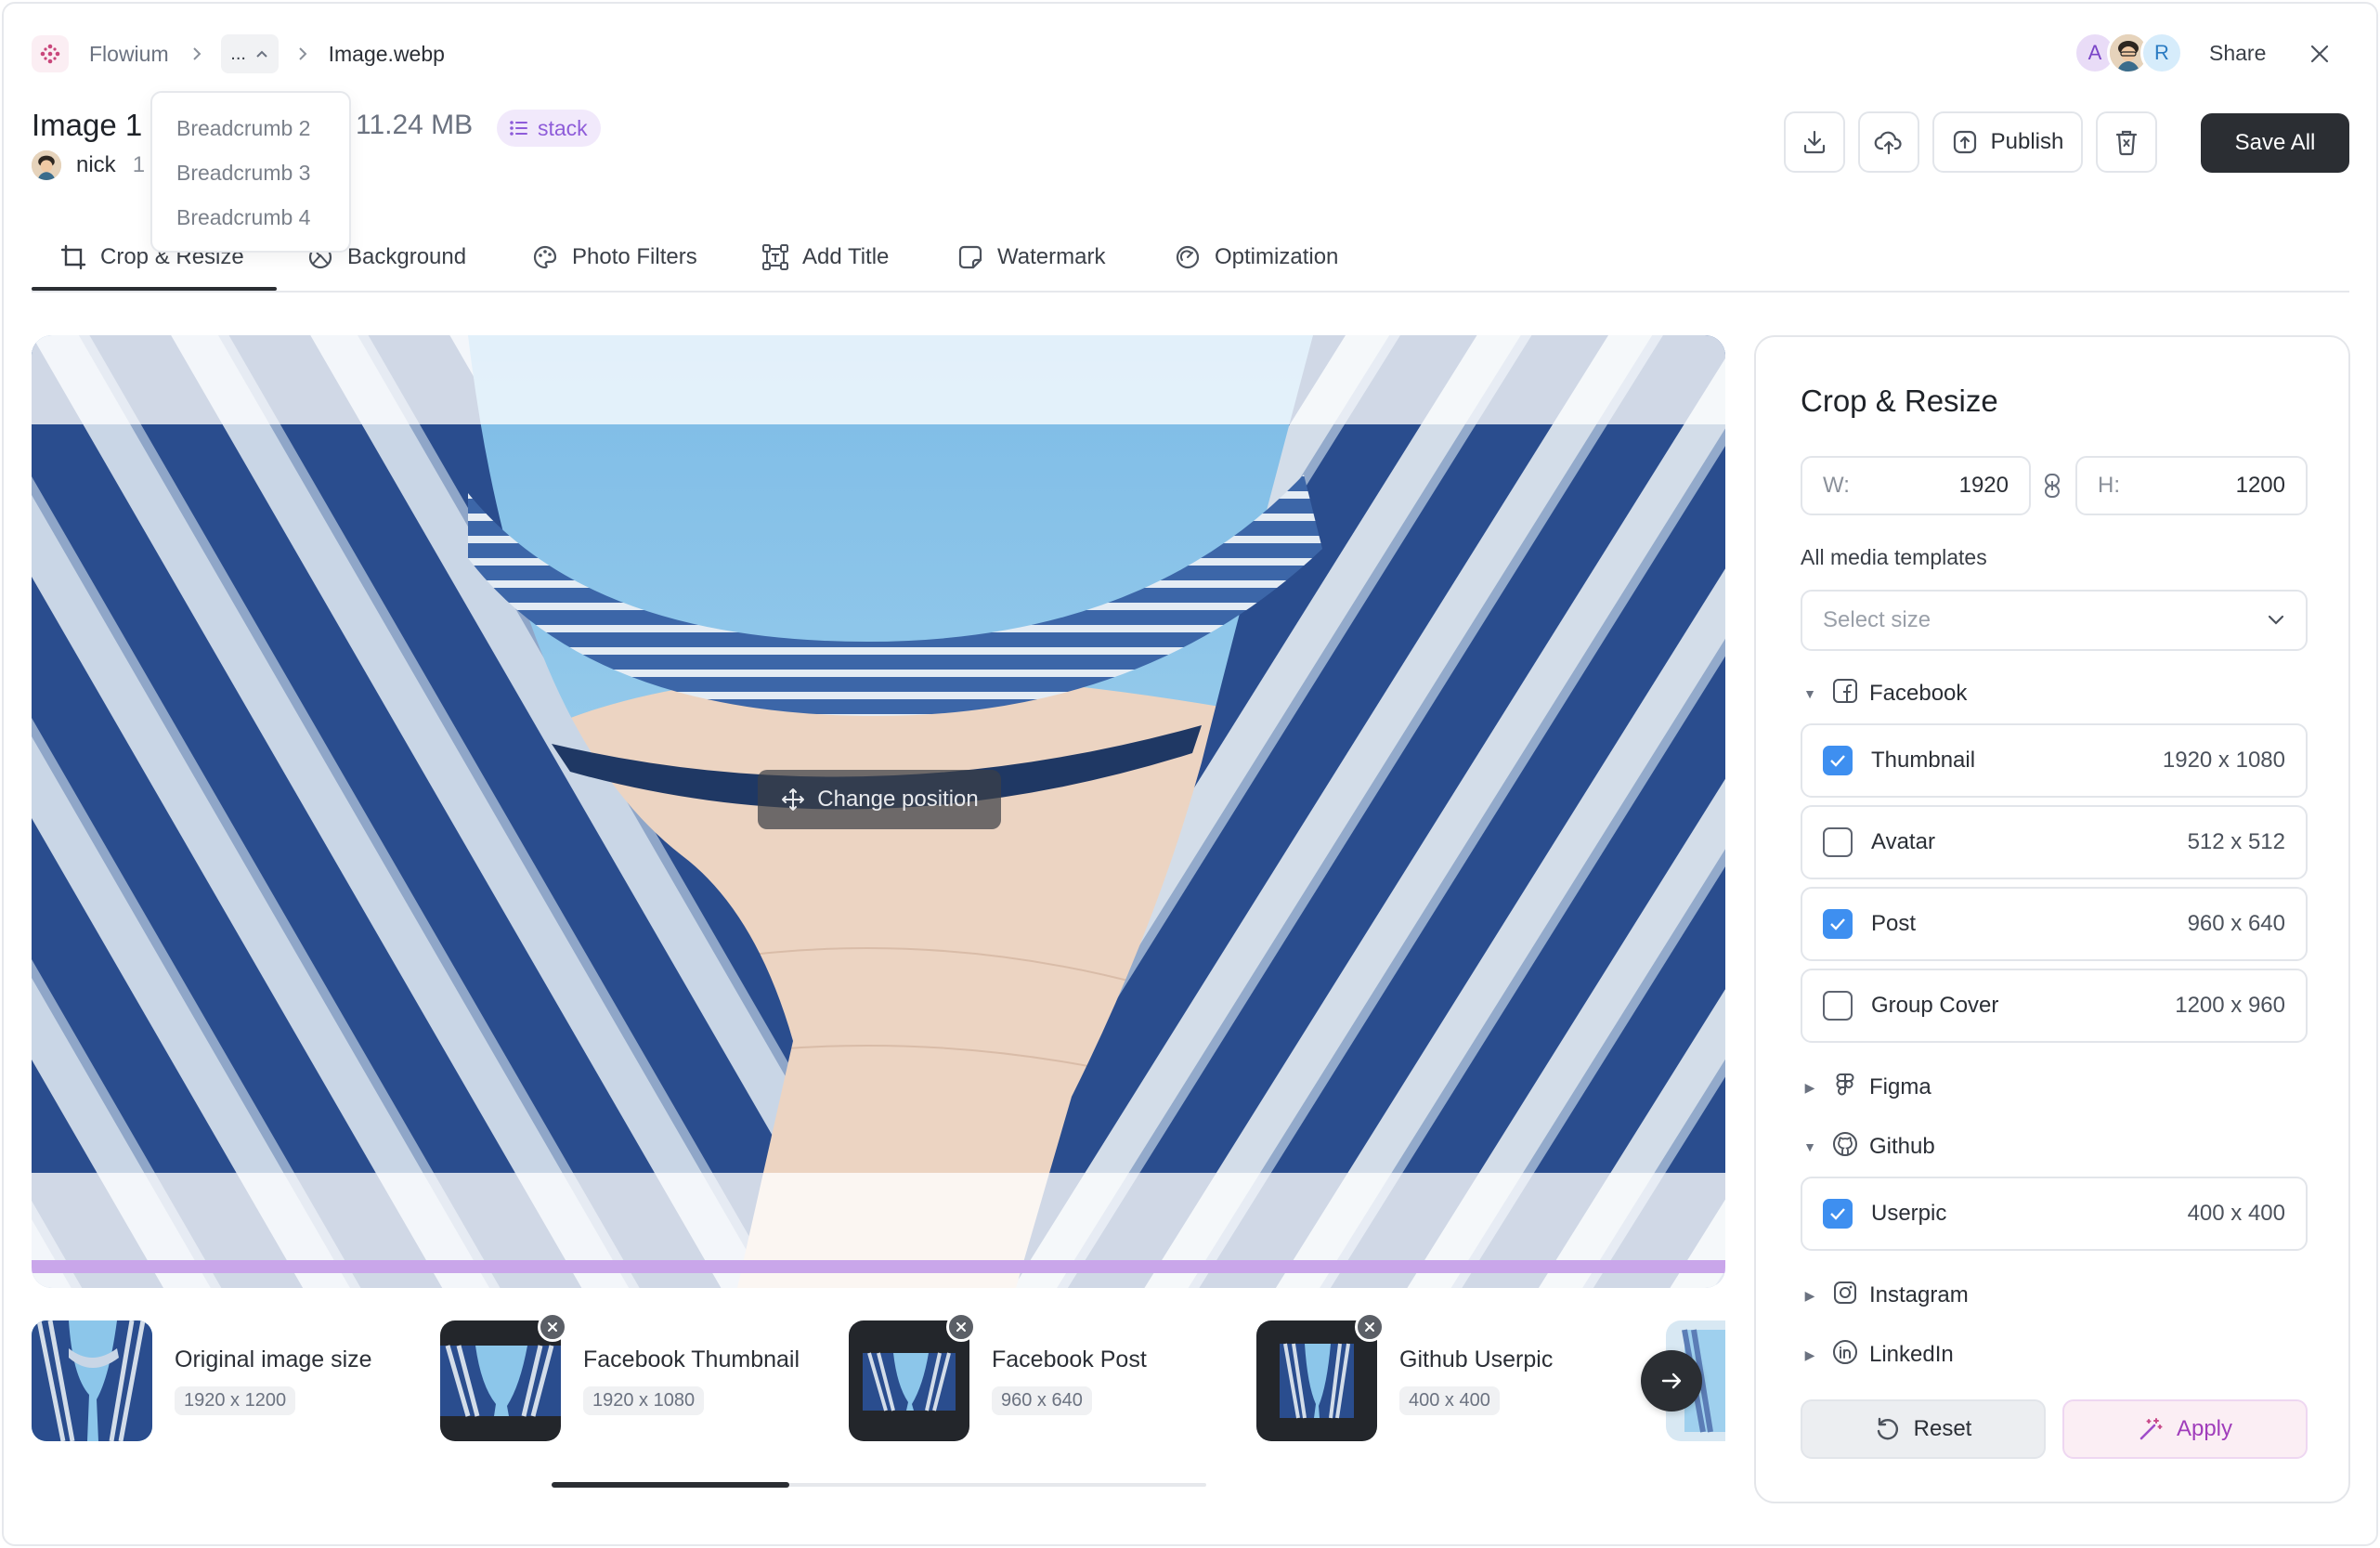 Image resolution: width=2380 pixels, height=1548 pixels. I want to click on group-instagram: ▶ Instagram, so click(1885, 1296).